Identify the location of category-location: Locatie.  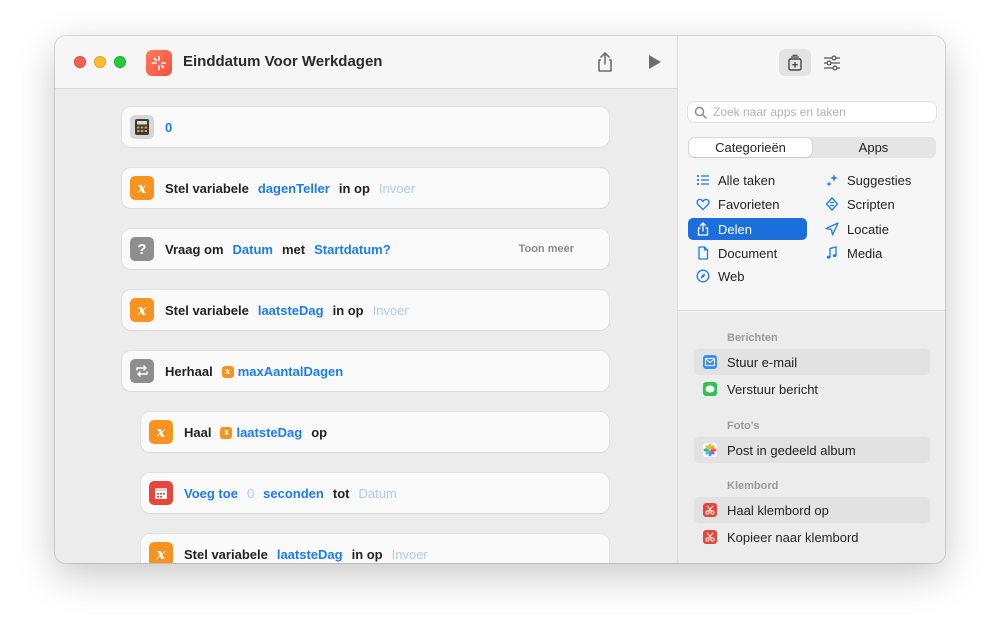
(876, 229).